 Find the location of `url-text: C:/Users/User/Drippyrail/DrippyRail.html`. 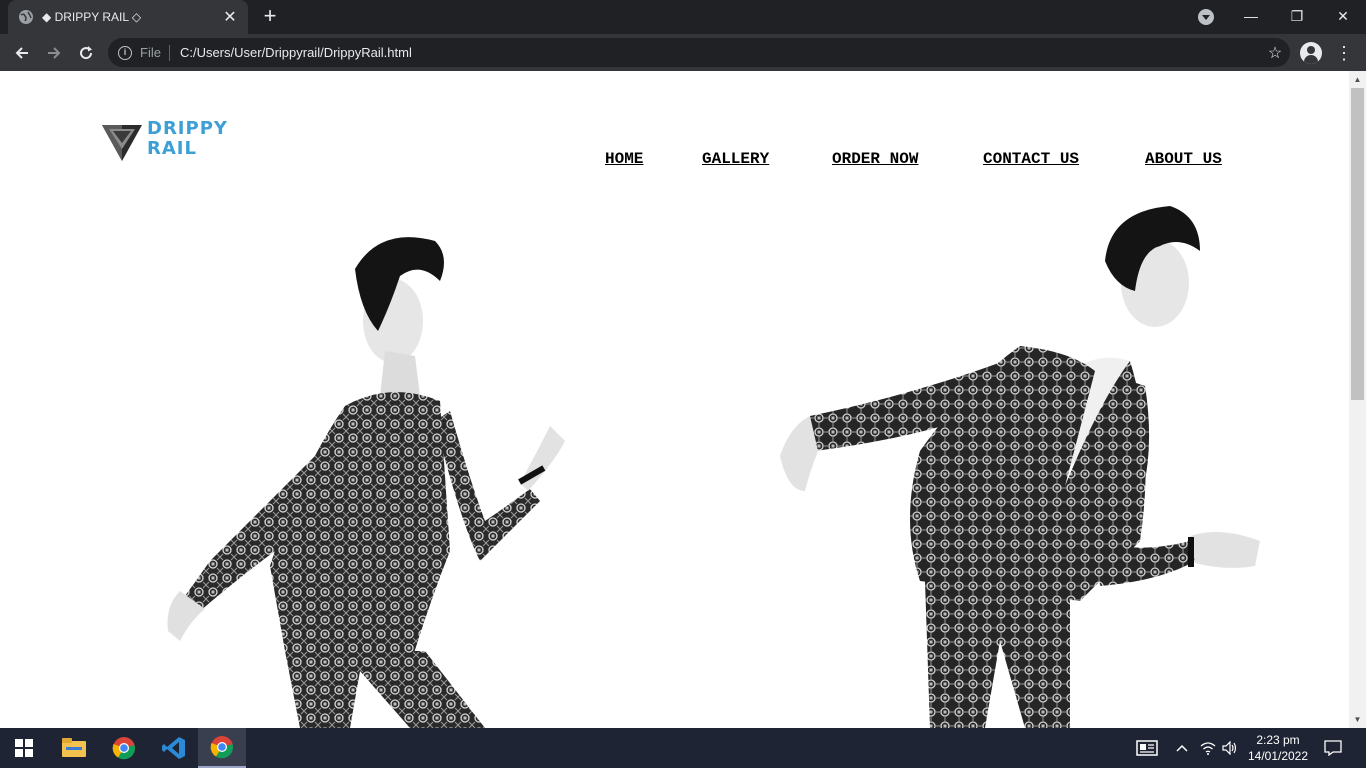

url-text: C:/Users/User/Drippyrail/DrippyRail.html is located at coordinates (720, 52).